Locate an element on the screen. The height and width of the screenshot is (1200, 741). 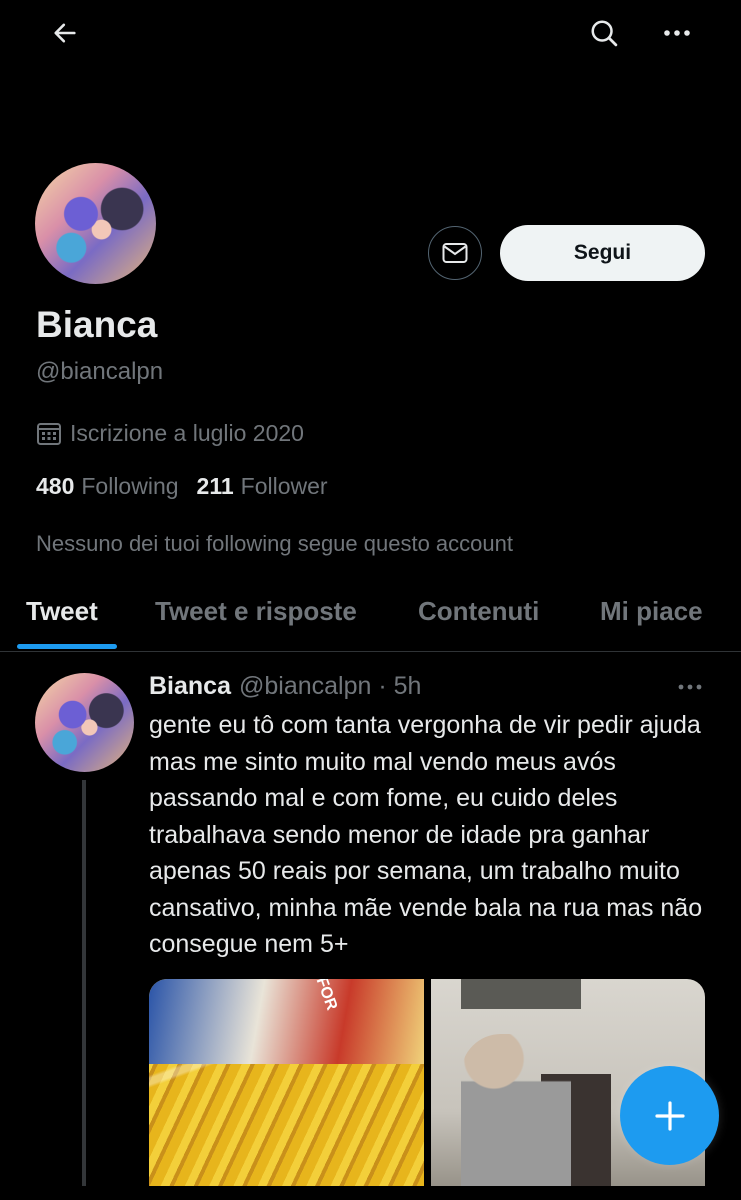
search-icon is located at coordinates (604, 33).